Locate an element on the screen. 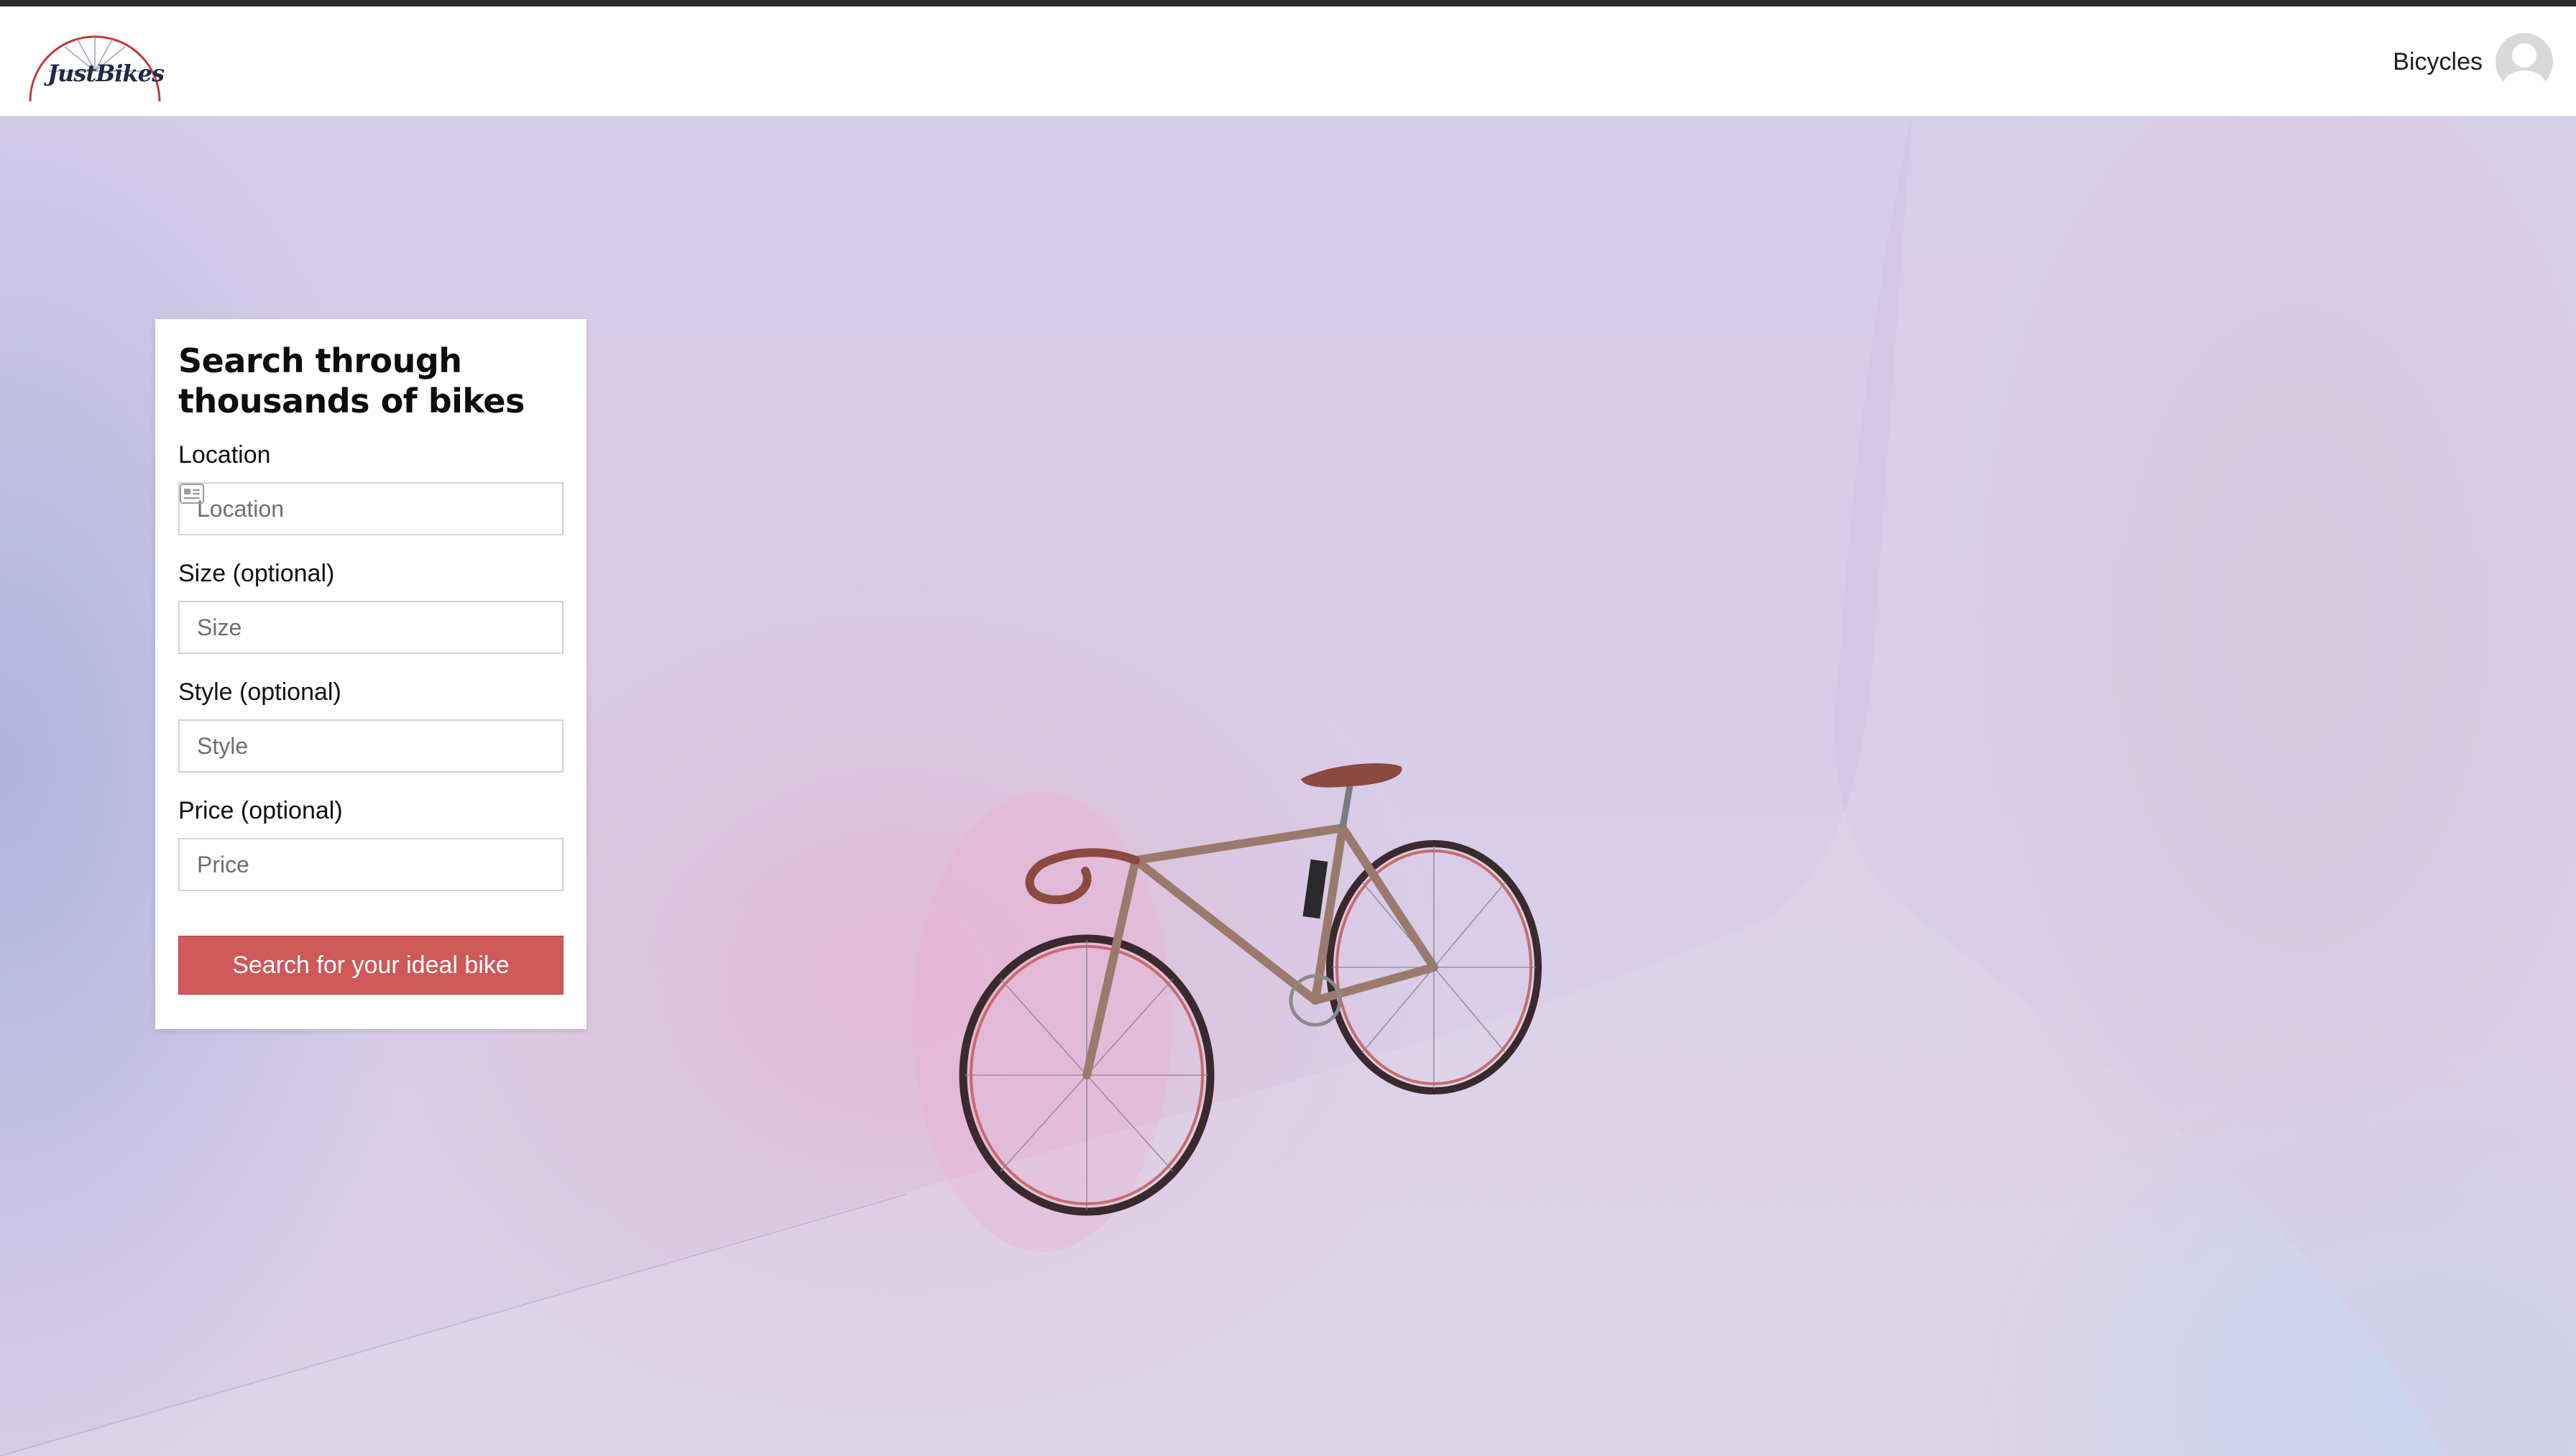 Image resolution: width=2576 pixels, height=1456 pixels. size-label: Size (optional) is located at coordinates (256, 573).